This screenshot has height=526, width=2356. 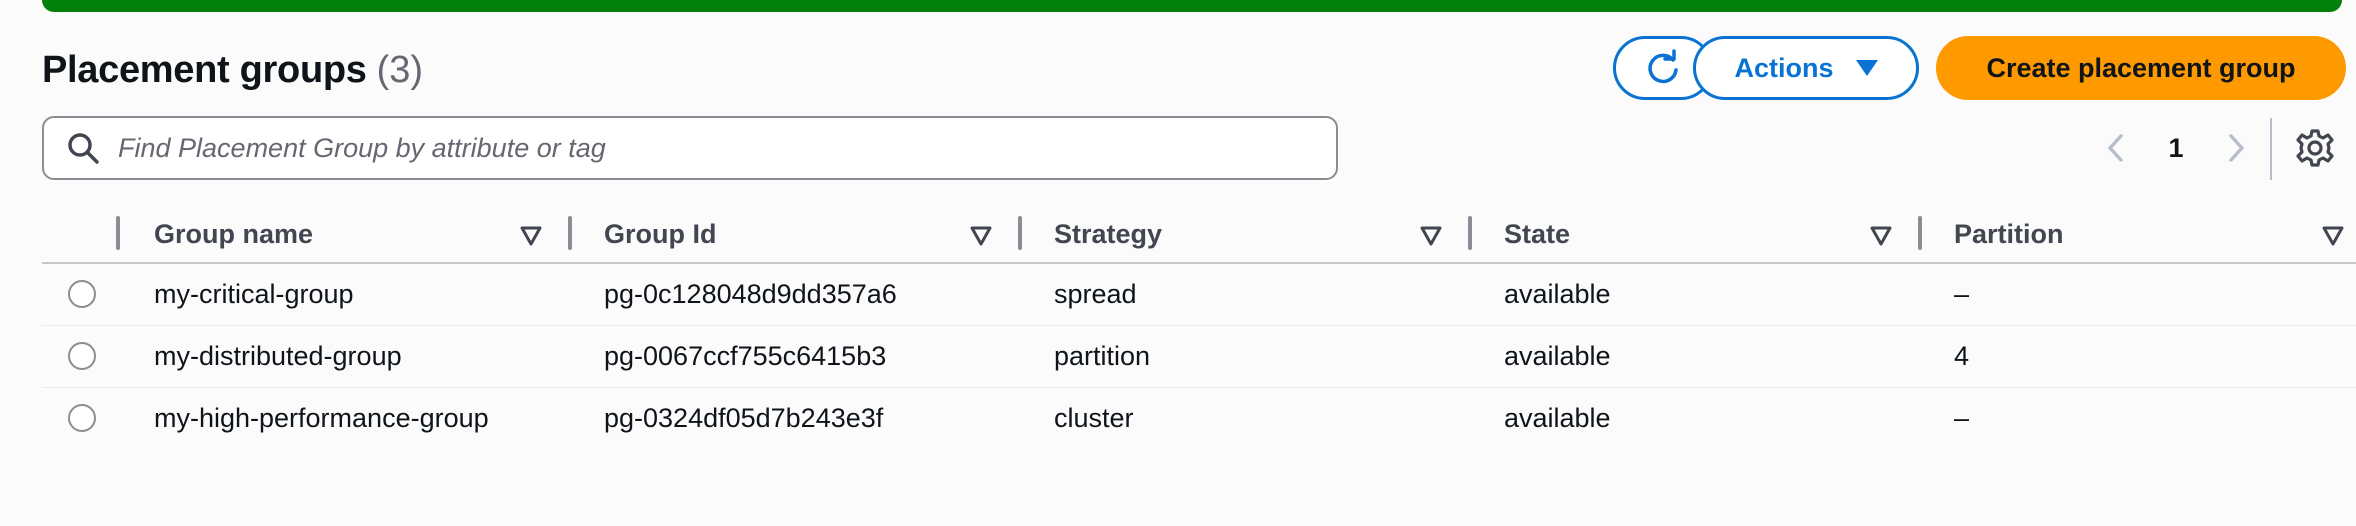 I want to click on previous-page-button, so click(x=2116, y=148).